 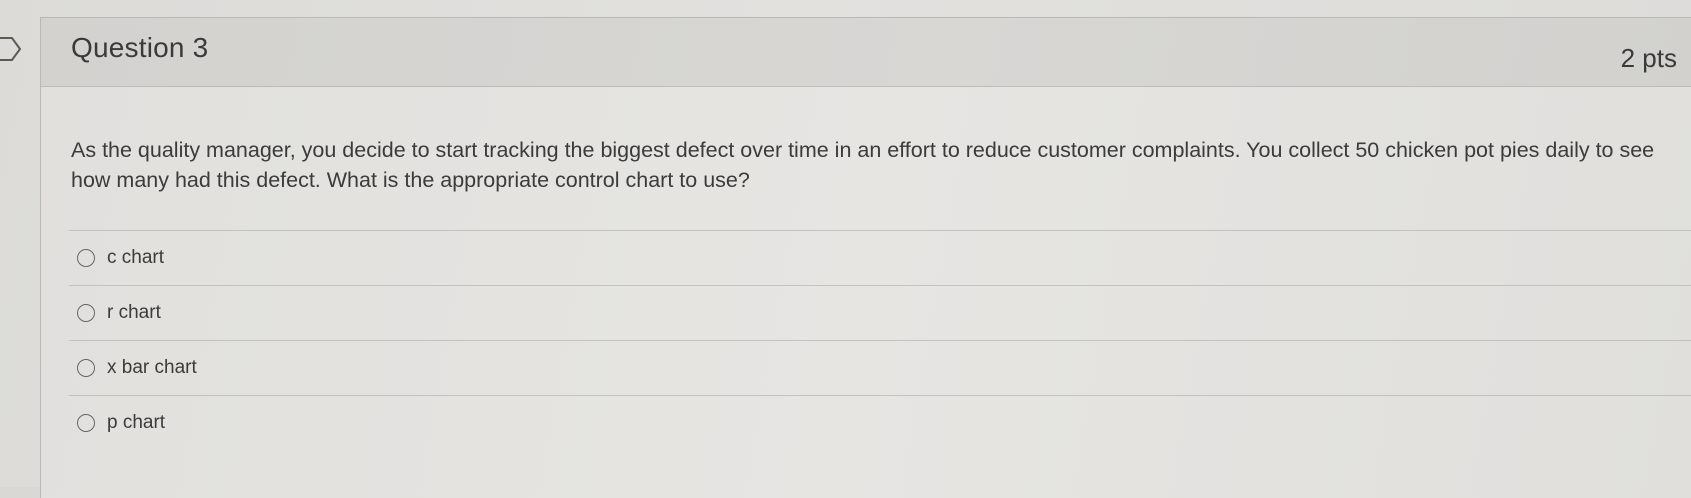 I want to click on answer-label: c chart, so click(x=136, y=257).